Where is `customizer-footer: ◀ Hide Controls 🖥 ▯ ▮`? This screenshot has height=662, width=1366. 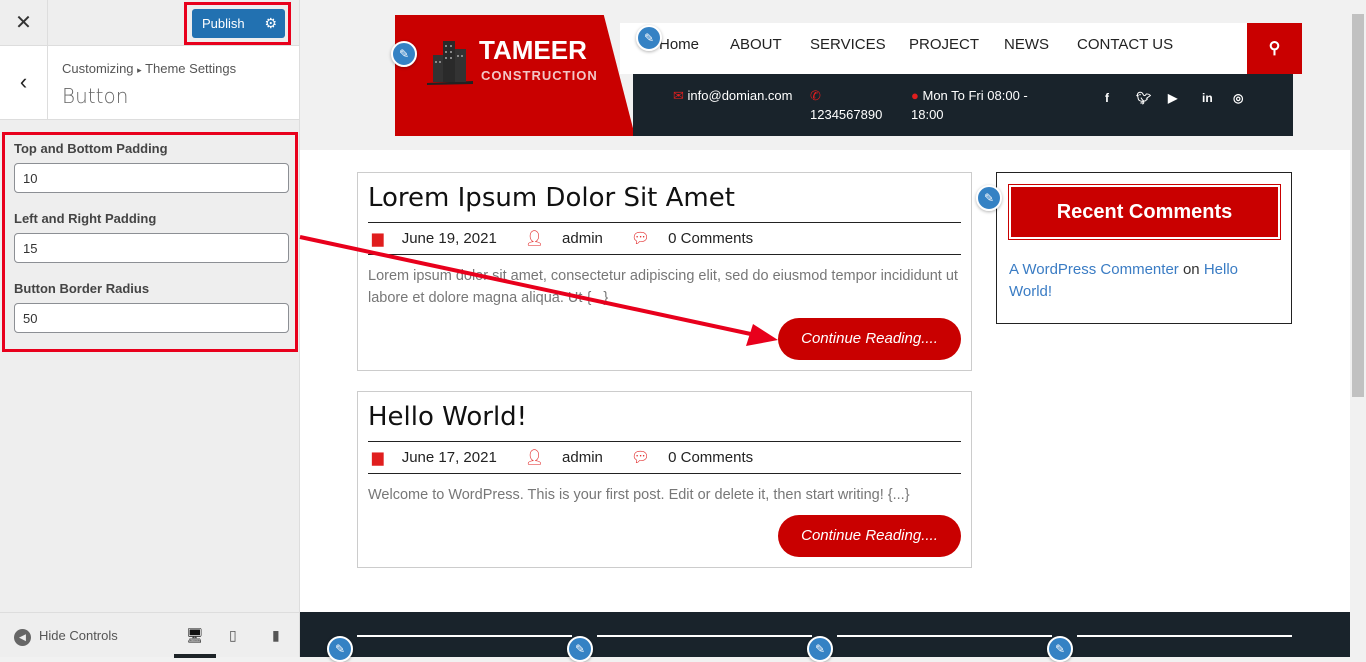 customizer-footer: ◀ Hide Controls 🖥 ▯ ▮ is located at coordinates (149, 635).